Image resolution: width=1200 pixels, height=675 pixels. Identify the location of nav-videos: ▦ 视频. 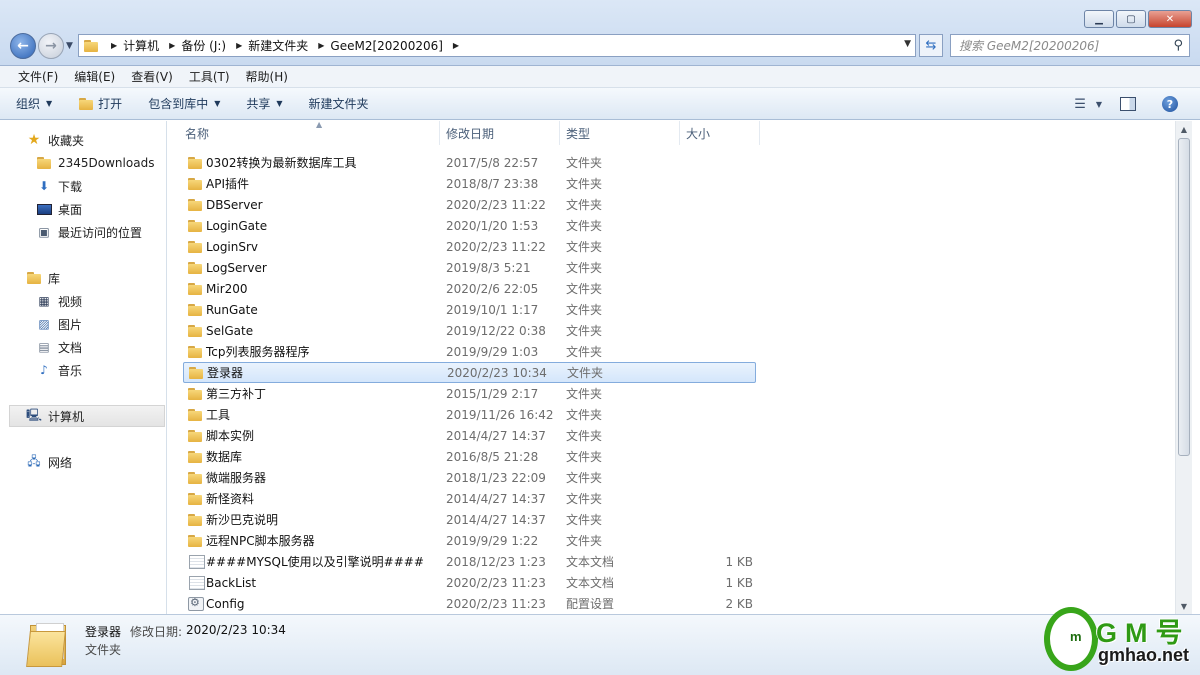
(100, 301).